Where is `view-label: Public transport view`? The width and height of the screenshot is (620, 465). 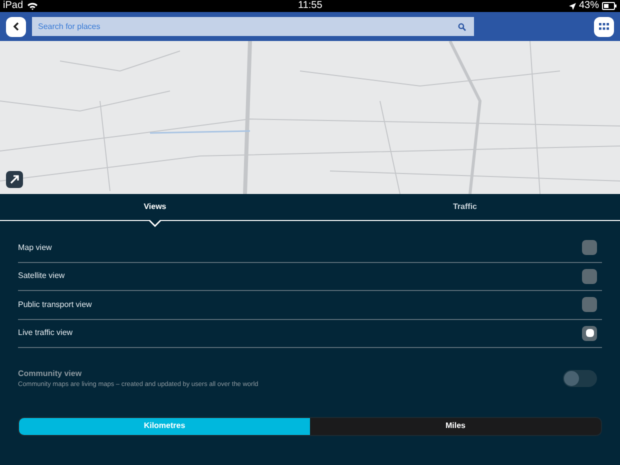
view-label: Public transport view is located at coordinates (55, 304).